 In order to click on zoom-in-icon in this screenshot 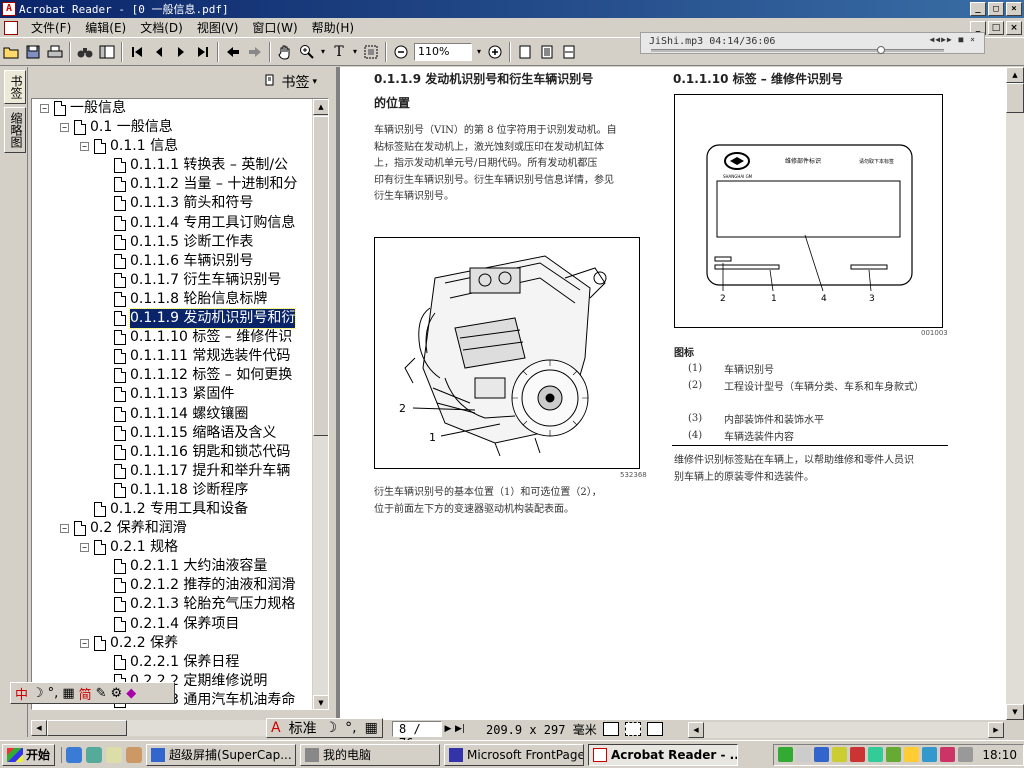, I will do `click(495, 52)`.